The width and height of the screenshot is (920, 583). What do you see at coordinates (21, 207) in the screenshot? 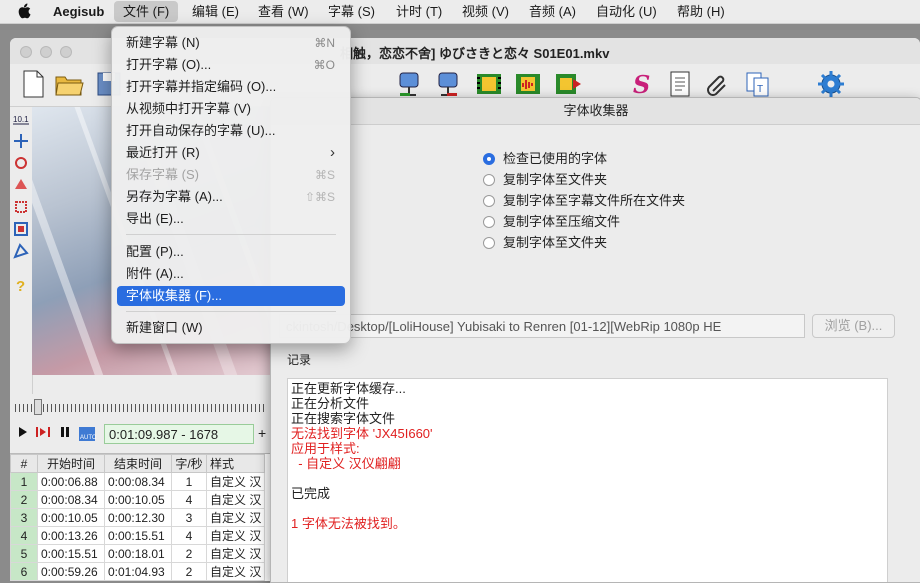
I see `scale-tool-icon` at bounding box center [21, 207].